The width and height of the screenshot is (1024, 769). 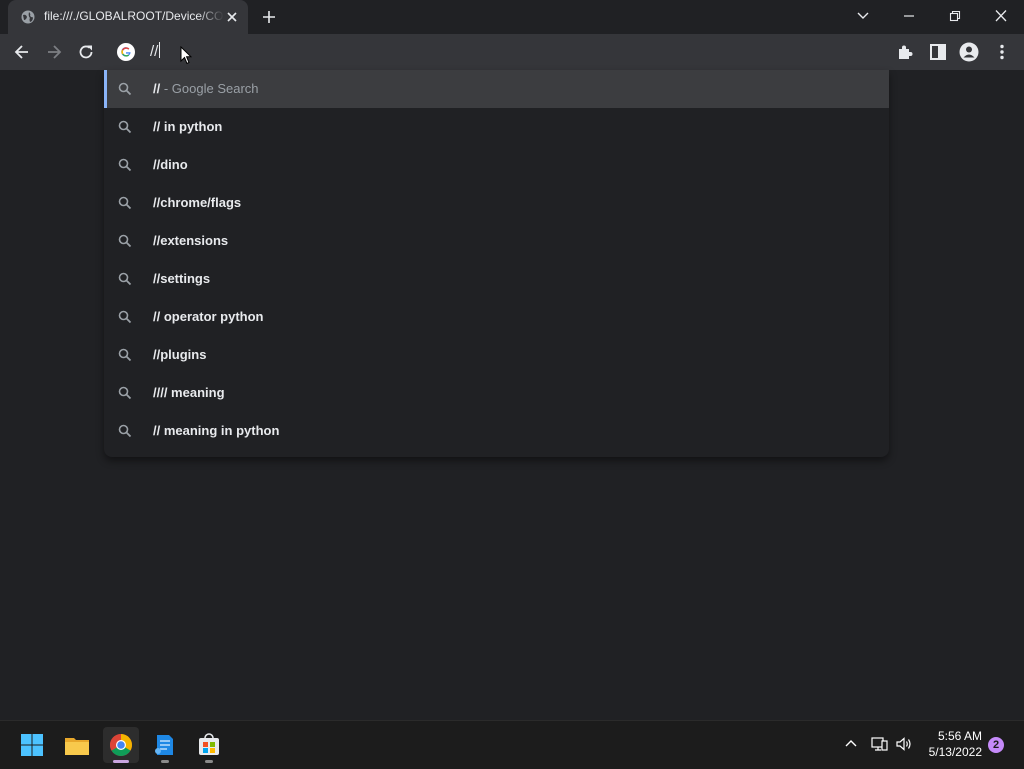 I want to click on suggestion-text: //extensions, so click(x=191, y=240).